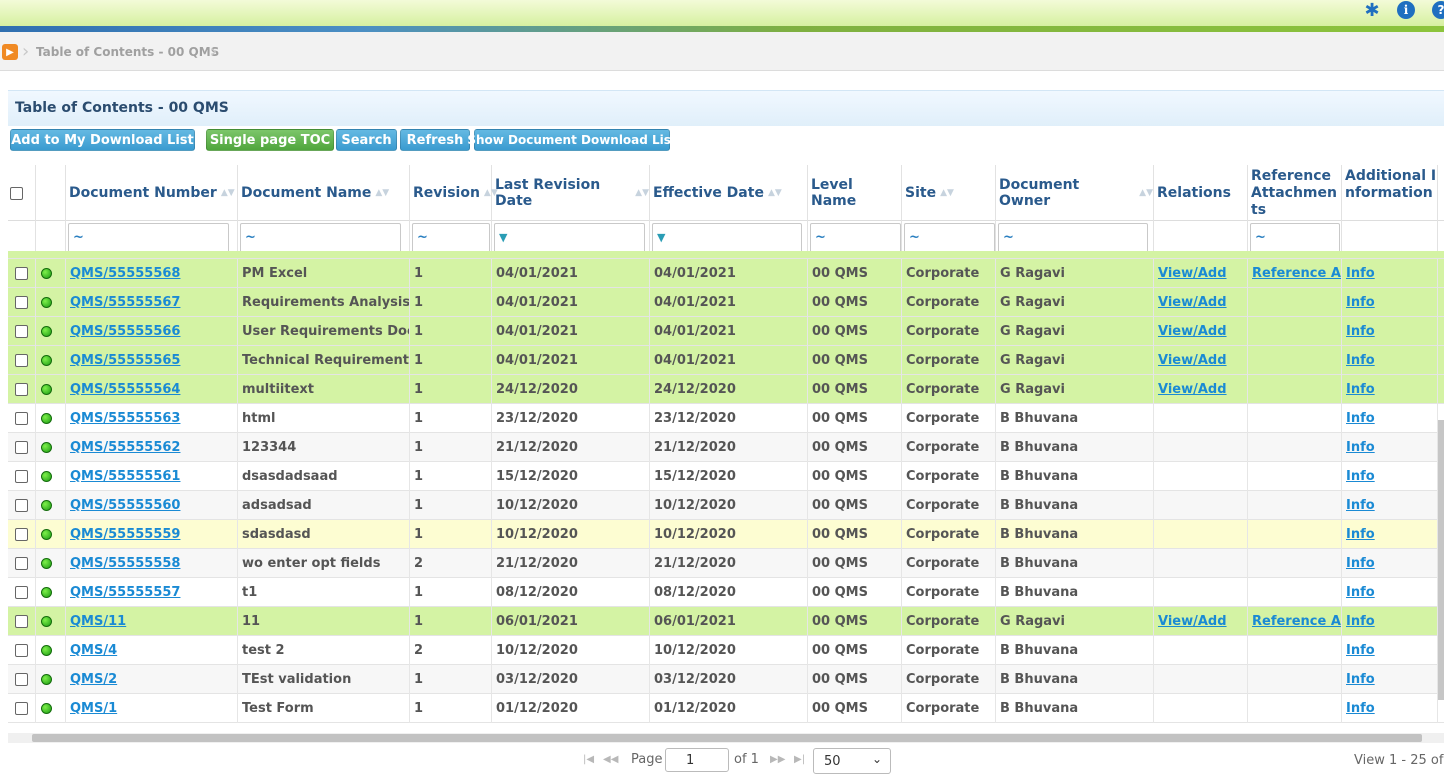 The width and height of the screenshot is (1444, 777). Describe the element at coordinates (98, 621) in the screenshot. I see `document-number-link: QMS/11` at that location.